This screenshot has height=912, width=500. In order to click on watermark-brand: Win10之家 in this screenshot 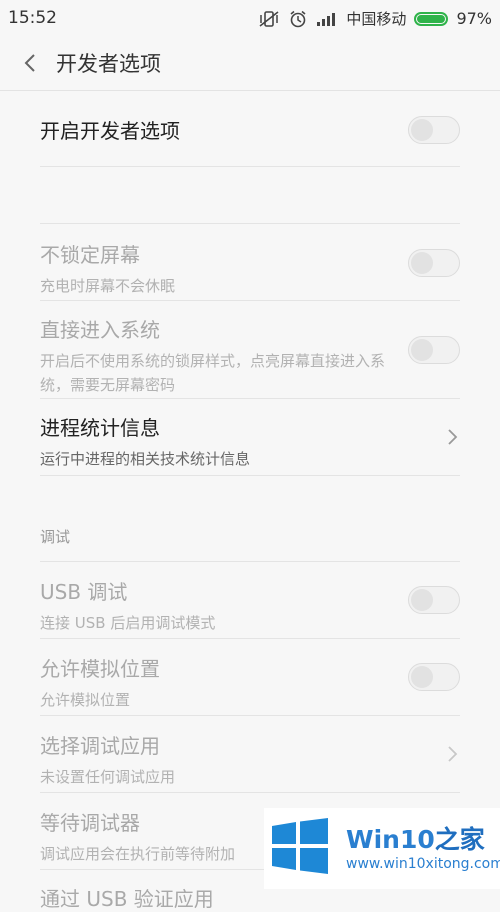, I will do `click(415, 838)`.